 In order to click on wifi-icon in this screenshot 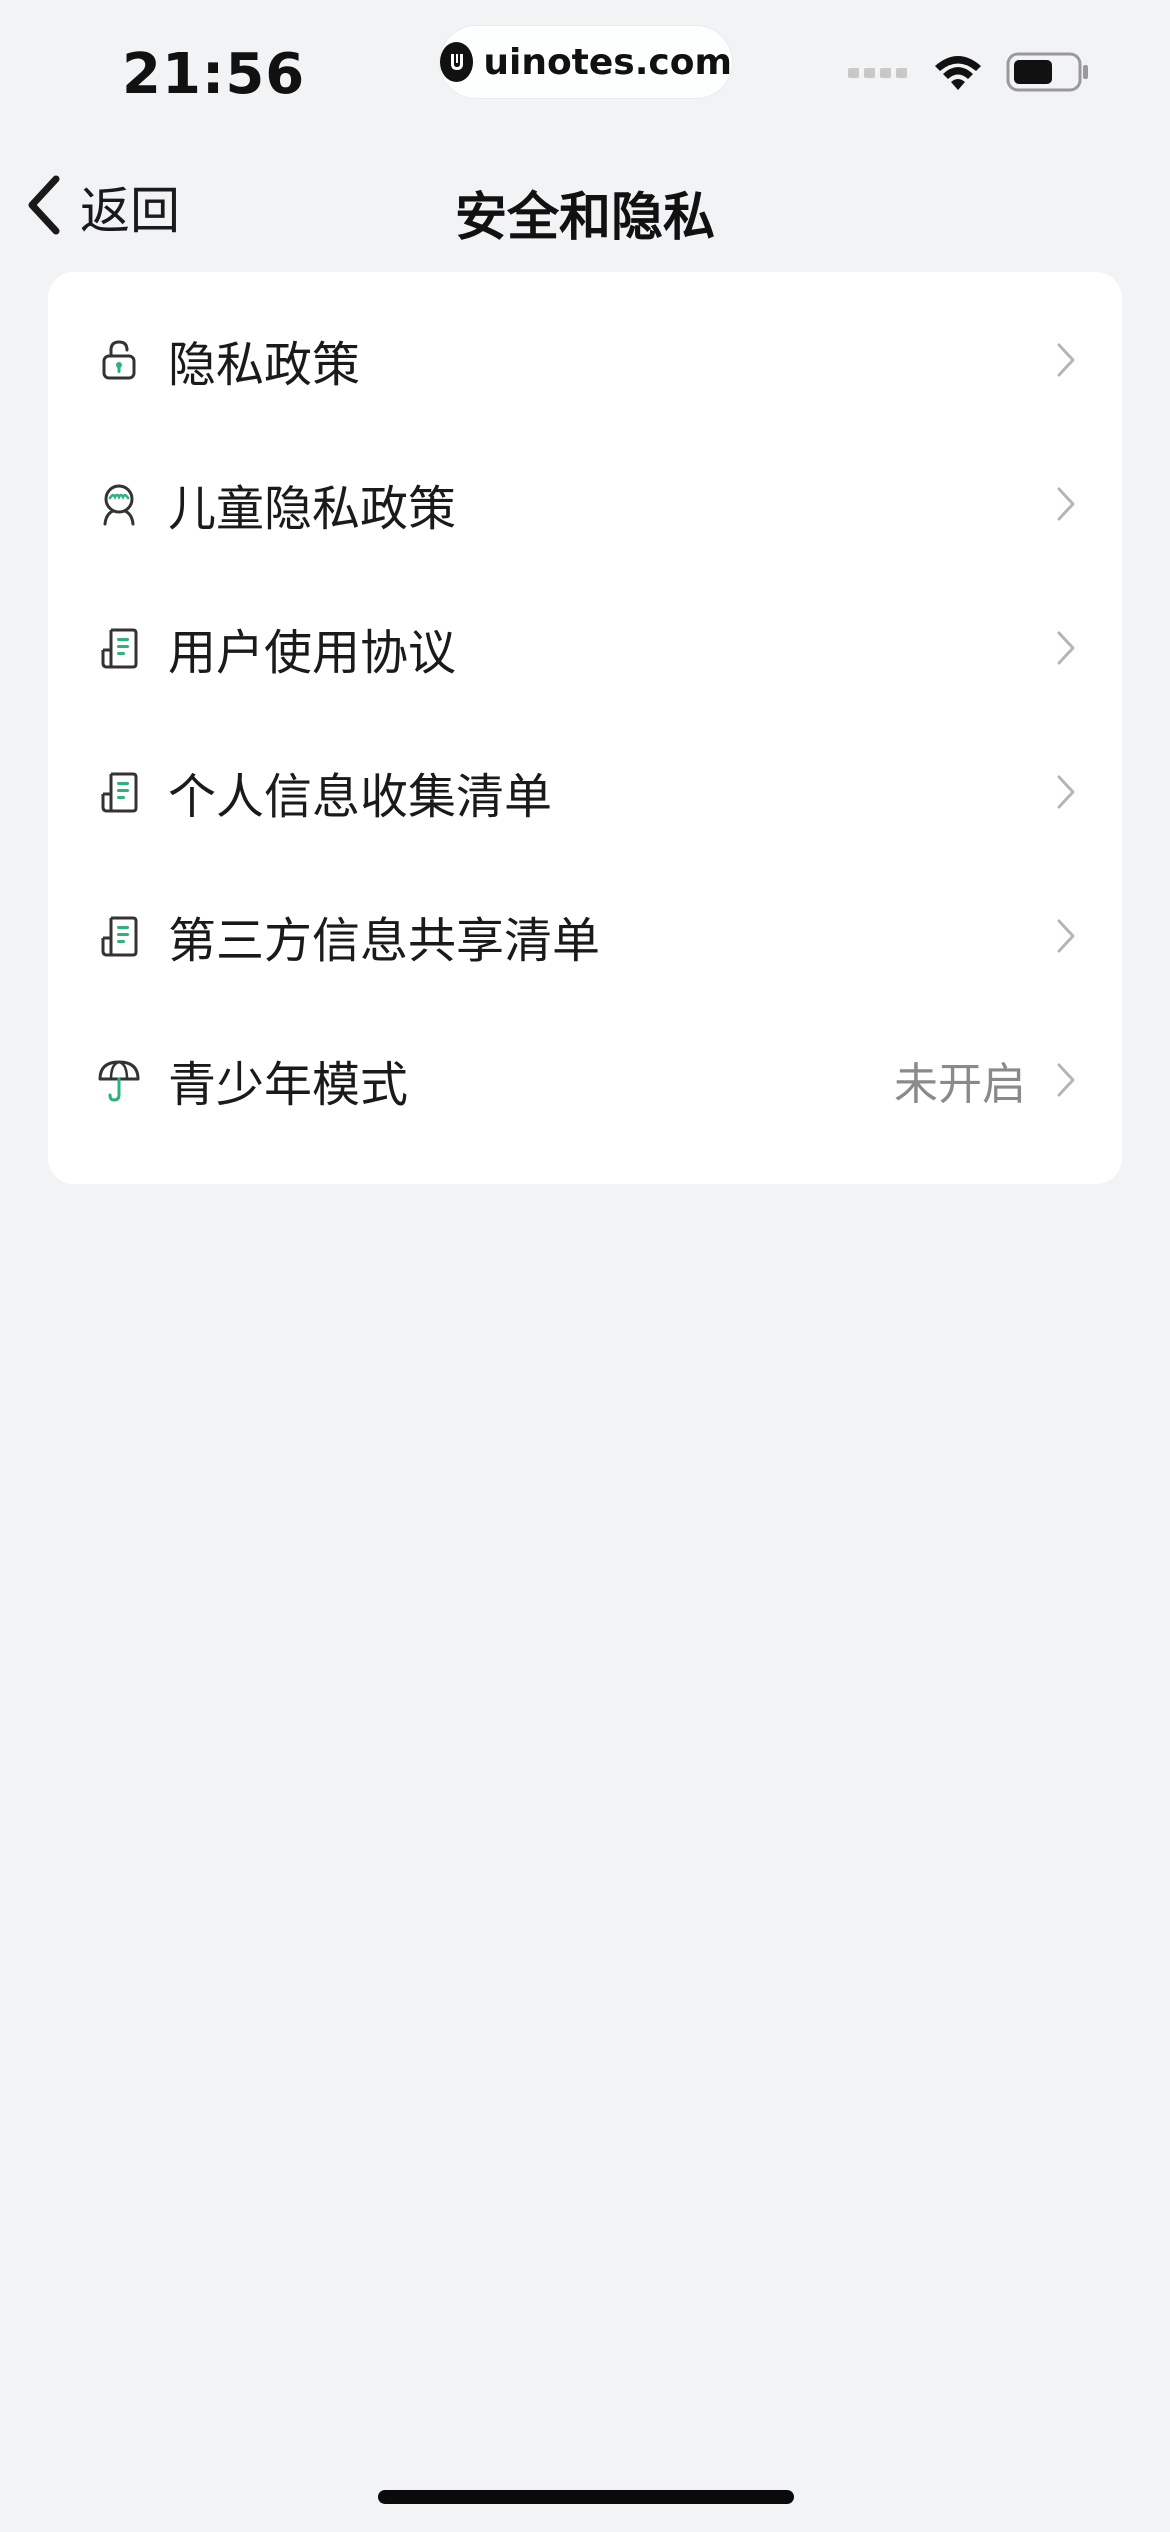, I will do `click(958, 74)`.